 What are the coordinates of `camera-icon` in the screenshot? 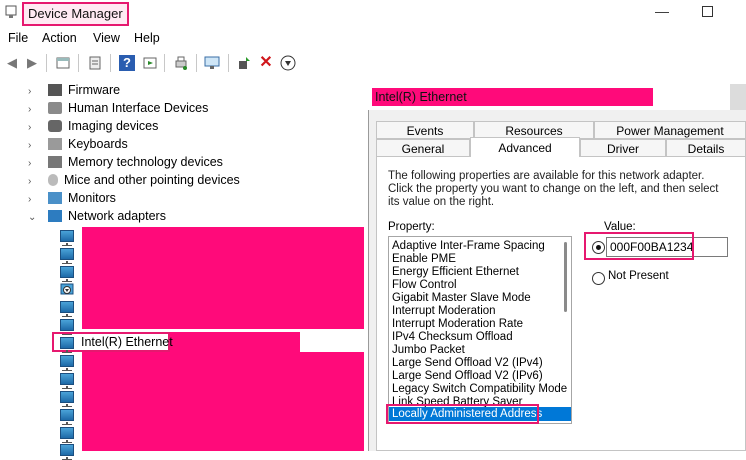 It's located at (55, 126).